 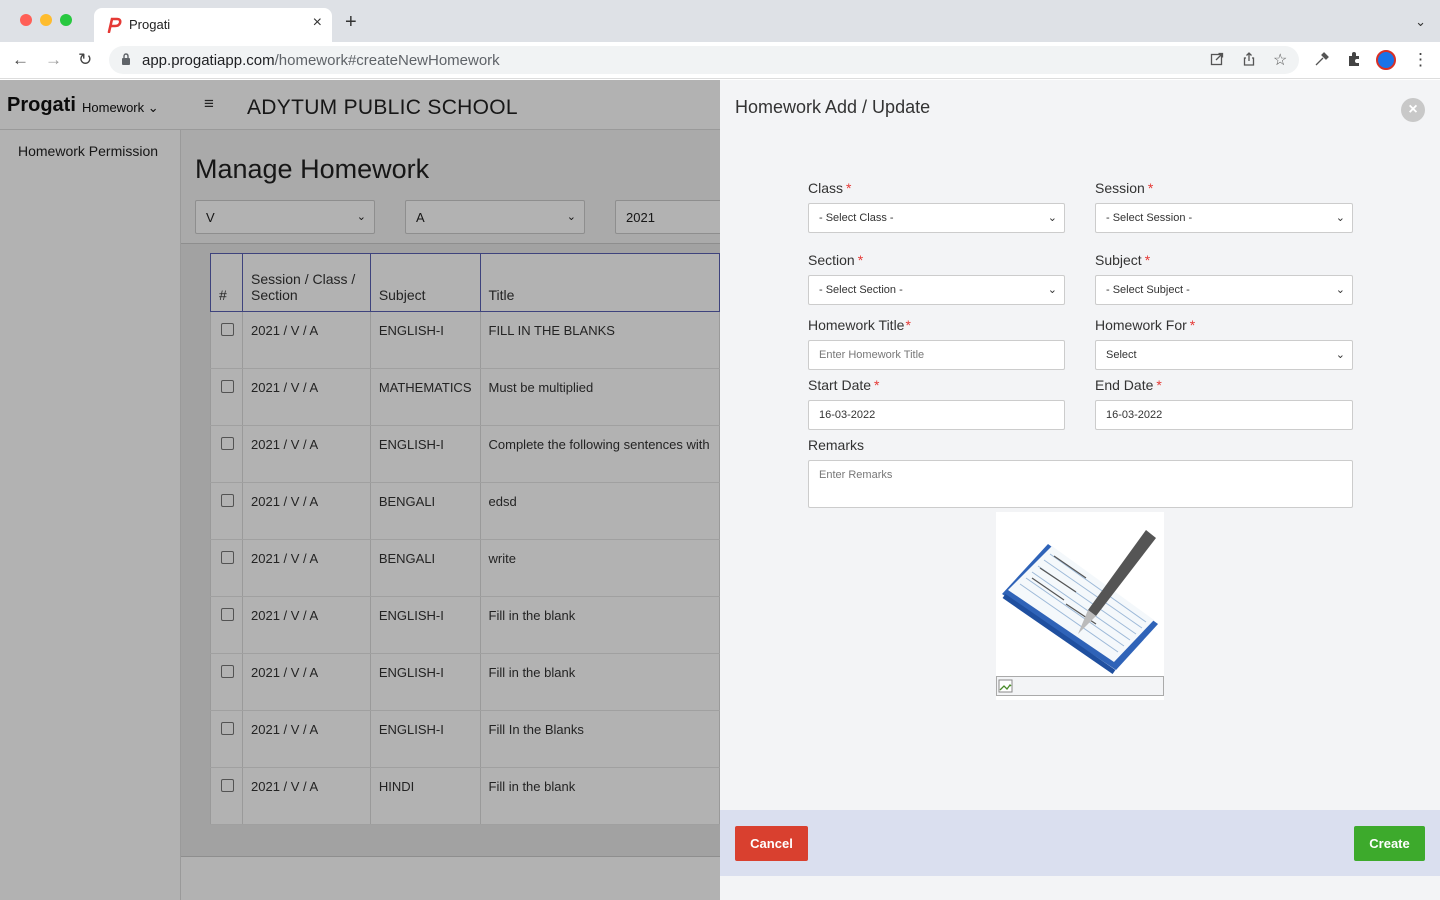 What do you see at coordinates (1217, 59) in the screenshot?
I see `open-in-app-icon` at bounding box center [1217, 59].